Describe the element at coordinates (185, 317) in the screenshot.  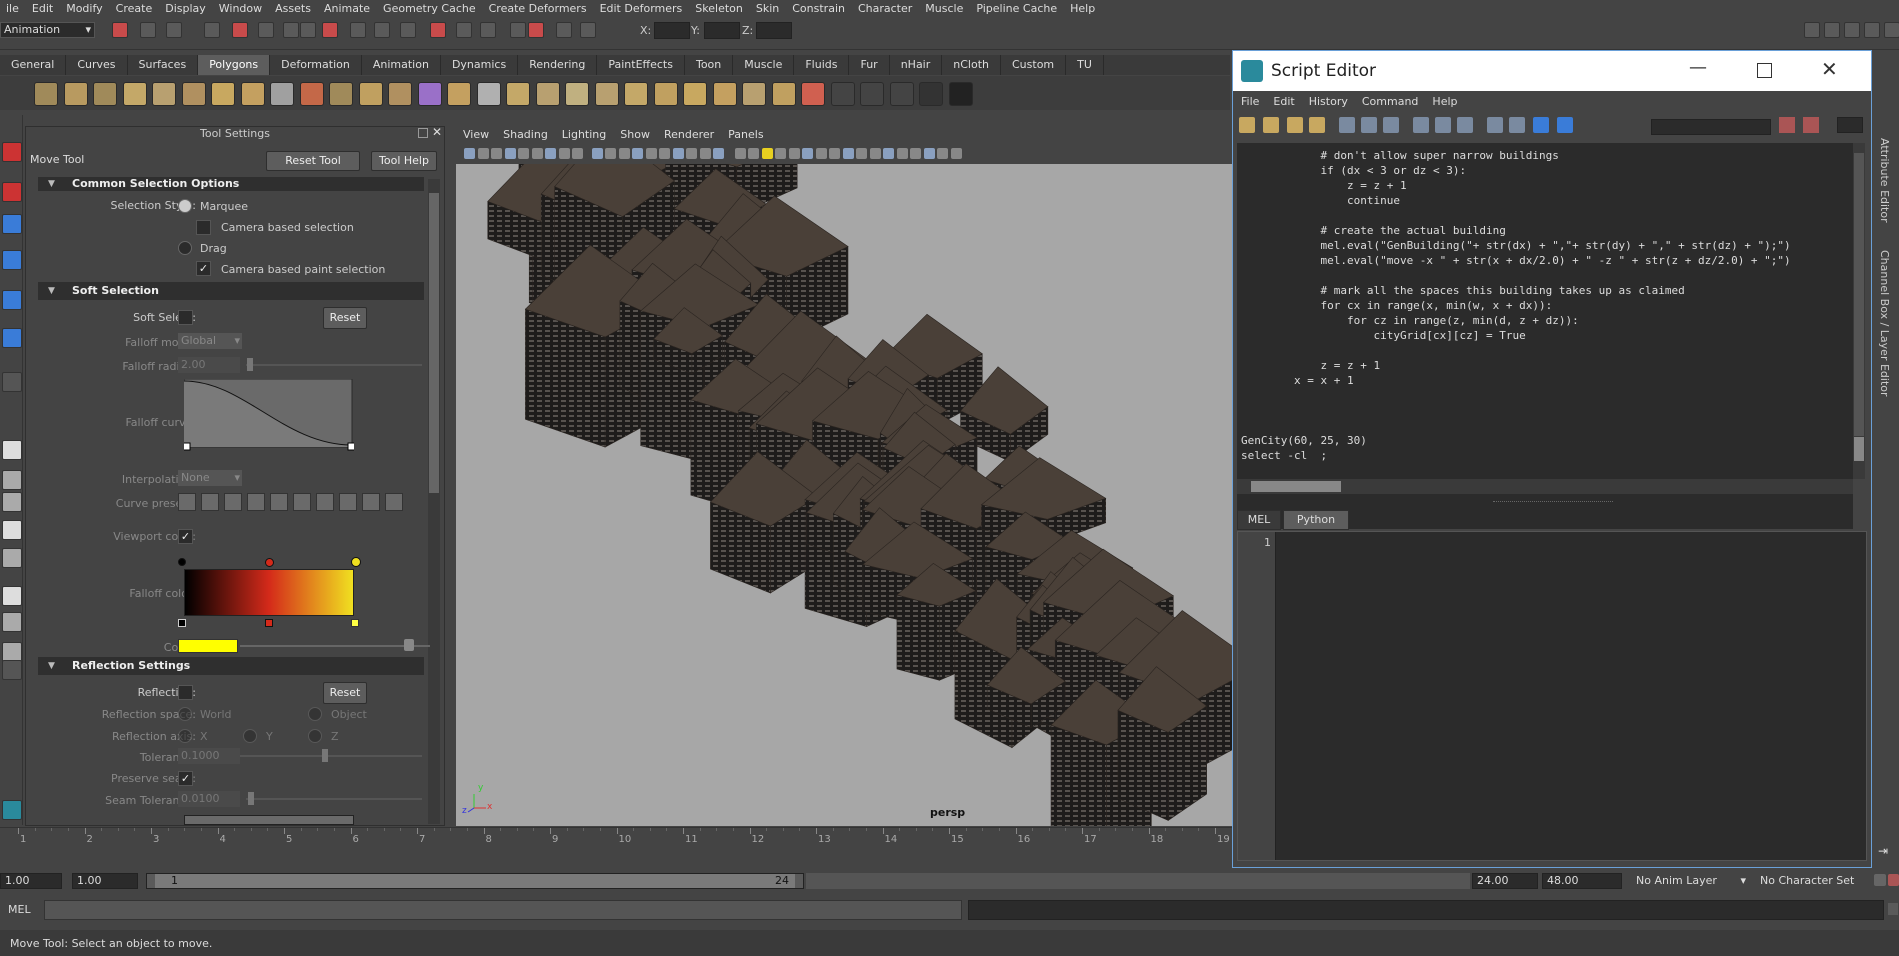
I see `soft-select-checkbox` at that location.